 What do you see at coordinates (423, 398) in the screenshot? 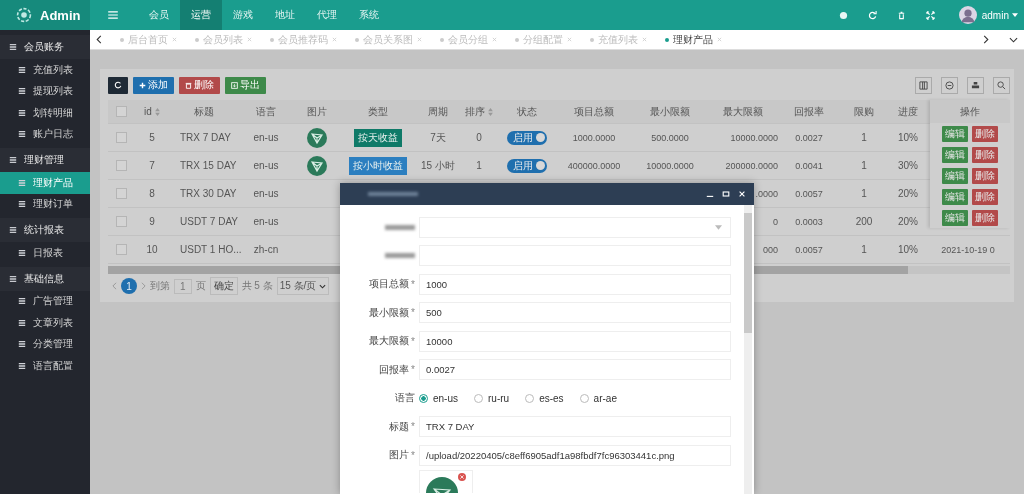
I see `radio-button` at bounding box center [423, 398].